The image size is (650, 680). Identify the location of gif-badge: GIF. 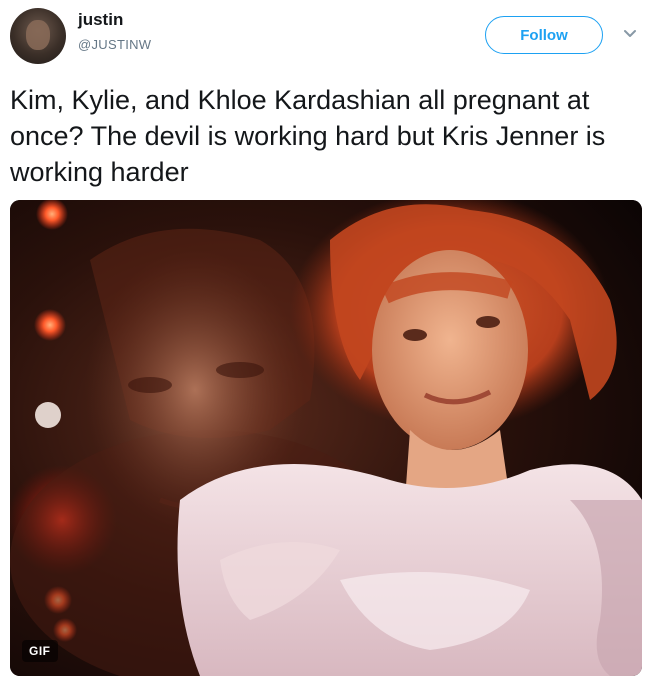
(40, 651).